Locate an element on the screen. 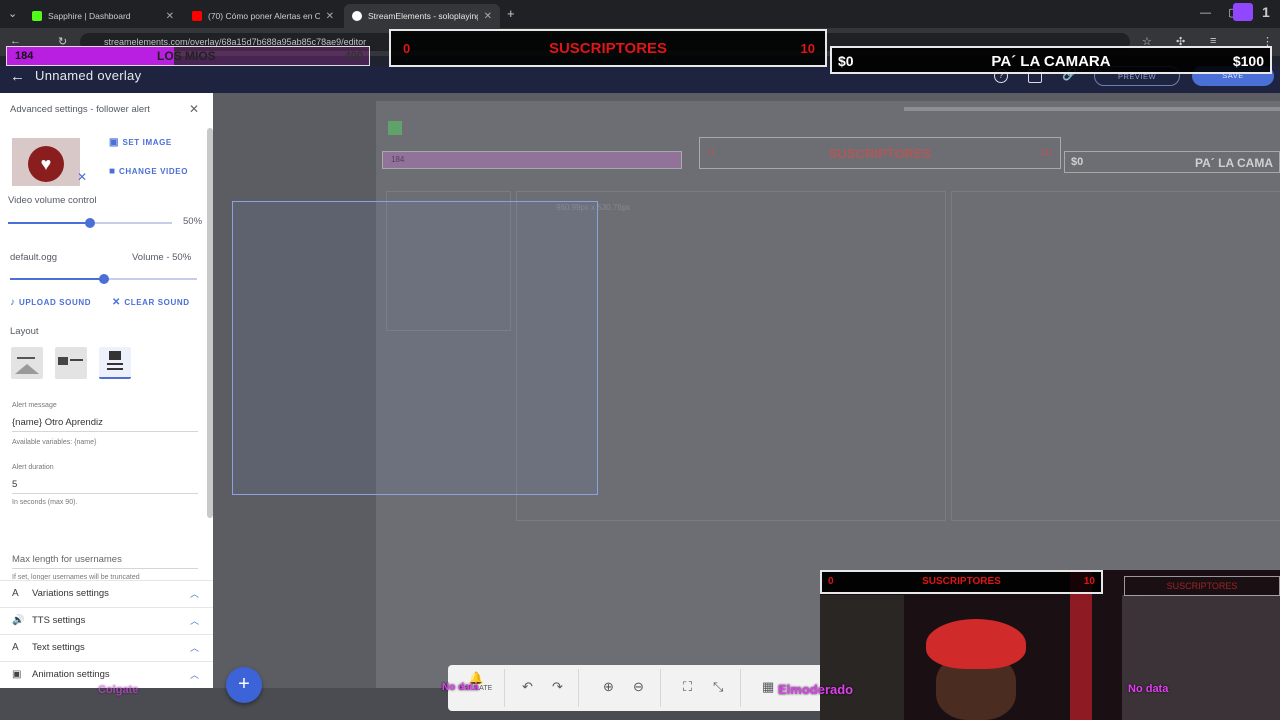  layout-image-above-option is located at coordinates (27, 363).